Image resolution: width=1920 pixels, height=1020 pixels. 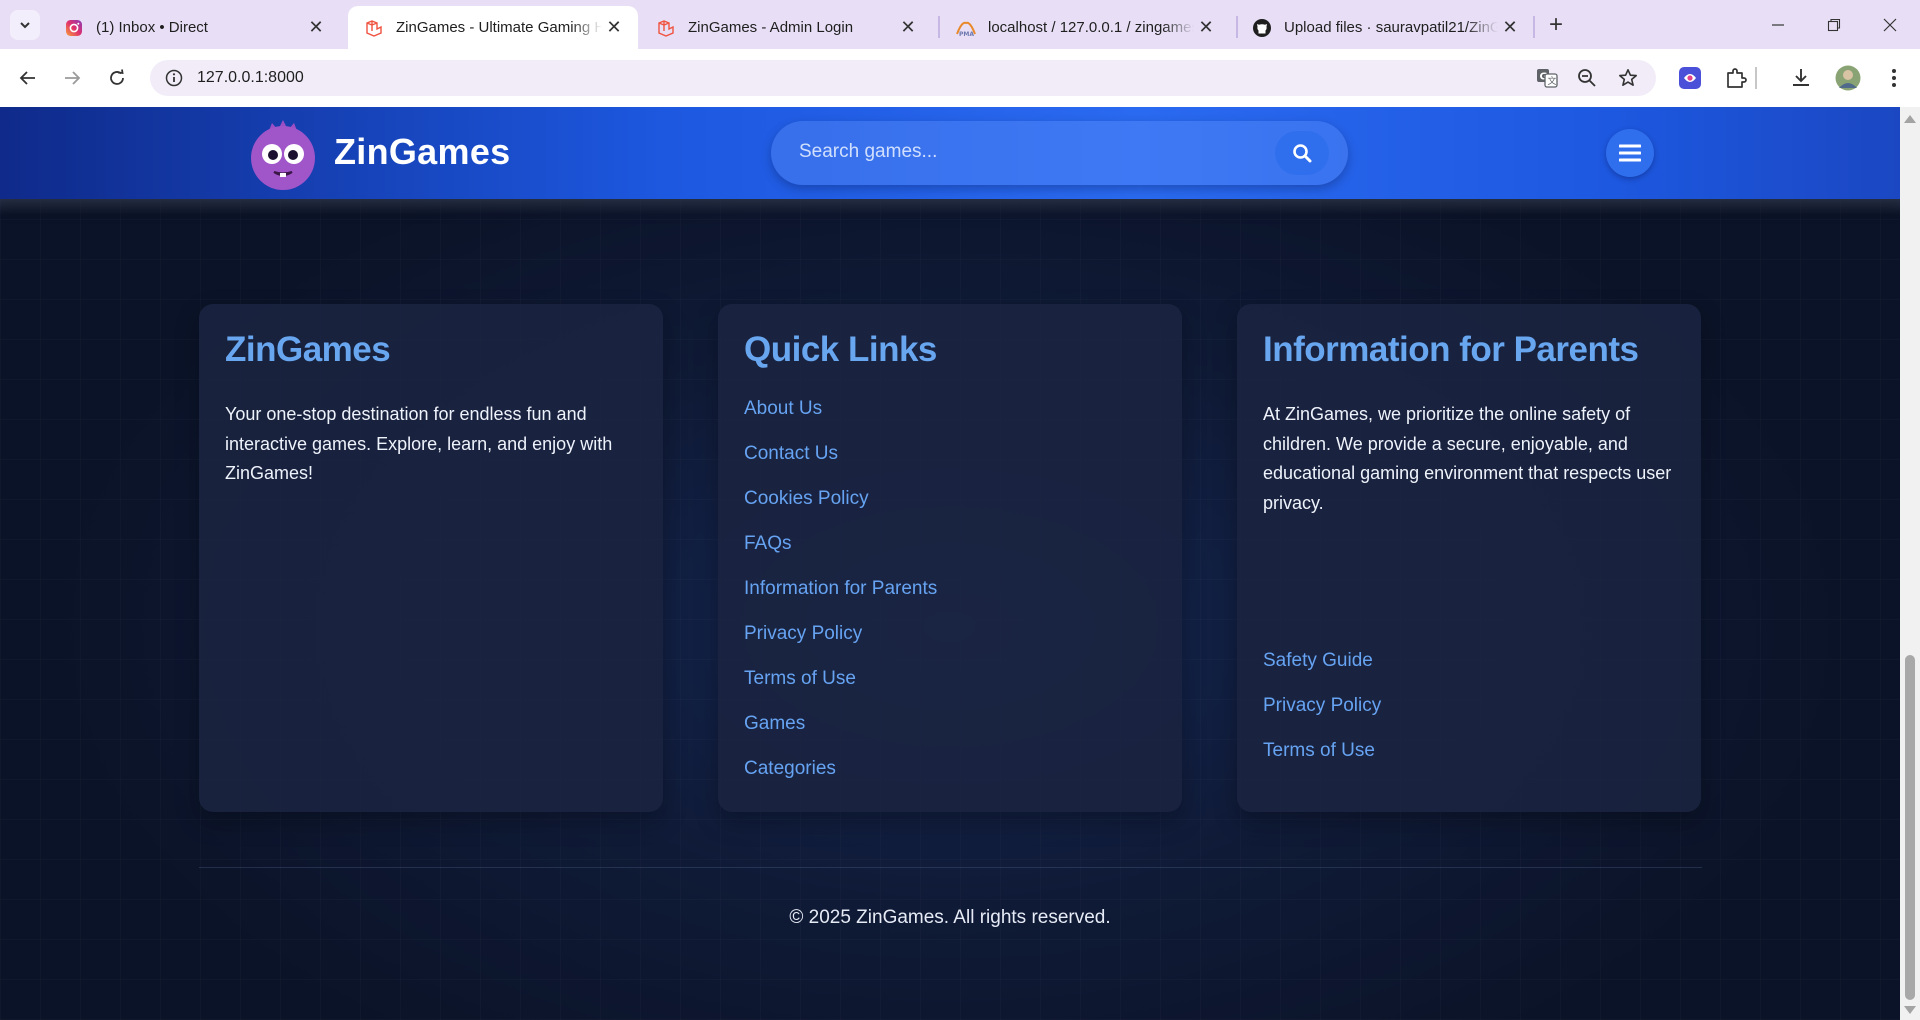 What do you see at coordinates (152, 27) in the screenshot?
I see `tab-title: (1) Inbox • Direct` at bounding box center [152, 27].